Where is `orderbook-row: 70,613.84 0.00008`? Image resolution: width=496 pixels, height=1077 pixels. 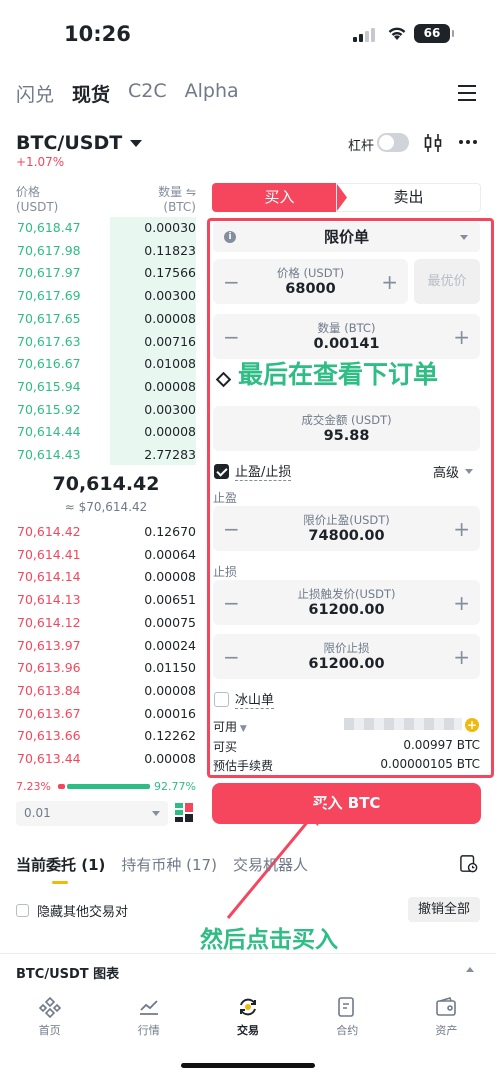 orderbook-row: 70,613.84 0.00008 is located at coordinates (106, 691).